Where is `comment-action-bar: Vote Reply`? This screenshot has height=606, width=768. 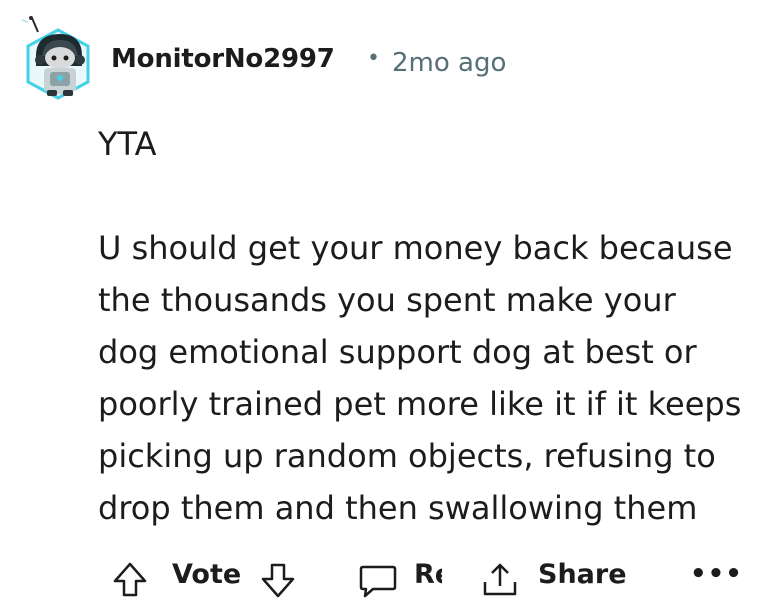 comment-action-bar: Vote Reply is located at coordinates (384, 574).